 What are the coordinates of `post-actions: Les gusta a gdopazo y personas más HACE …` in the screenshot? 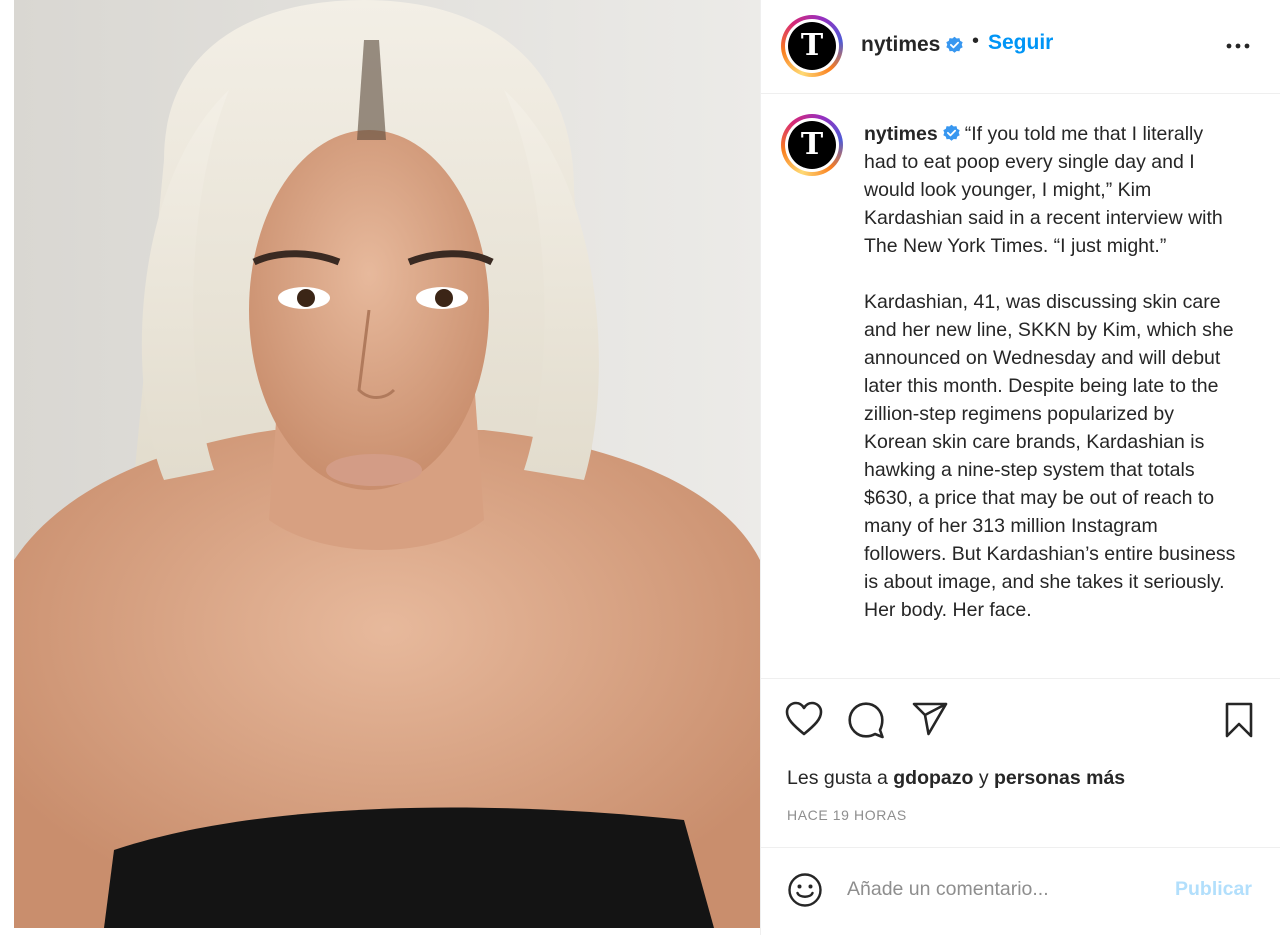 It's located at (1020, 763).